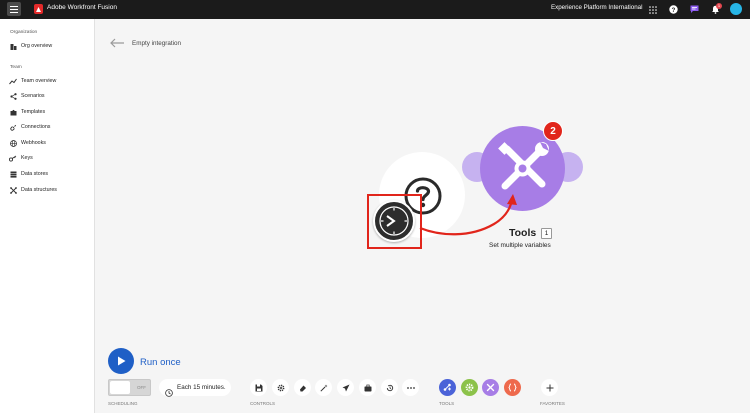 The height and width of the screenshot is (413, 750). I want to click on share-icon, so click(13, 96).